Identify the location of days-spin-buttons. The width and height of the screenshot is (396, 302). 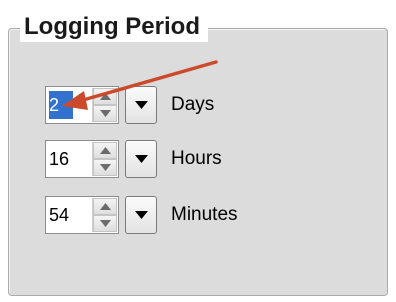
(104, 105).